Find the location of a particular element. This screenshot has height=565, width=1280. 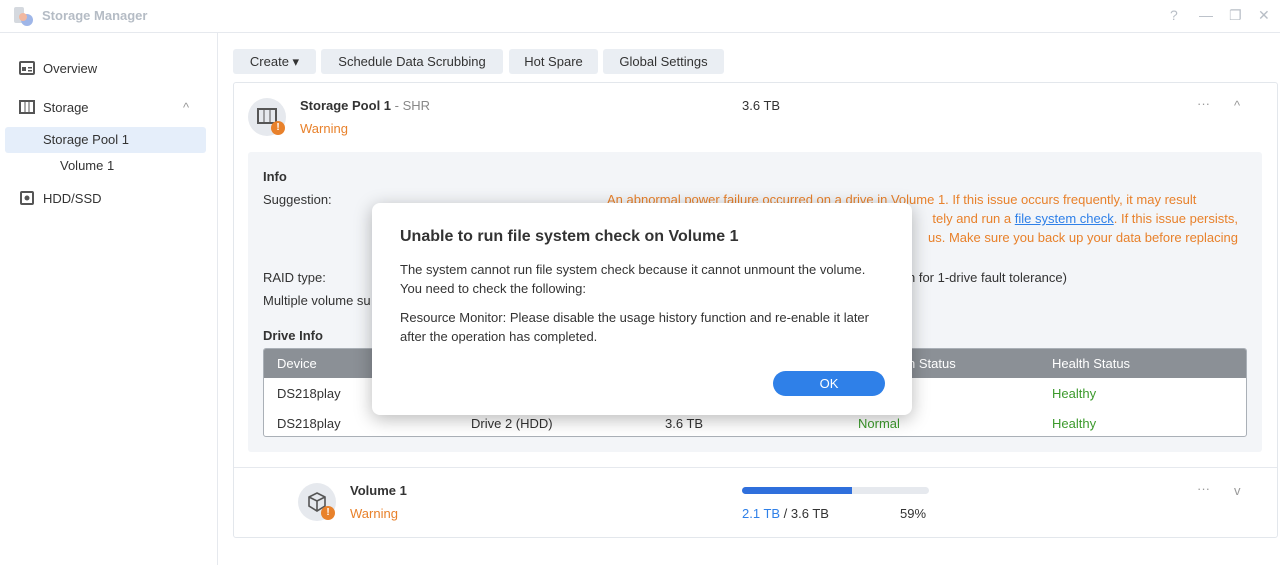

column-allocation-status: n Status is located at coordinates (932, 363).